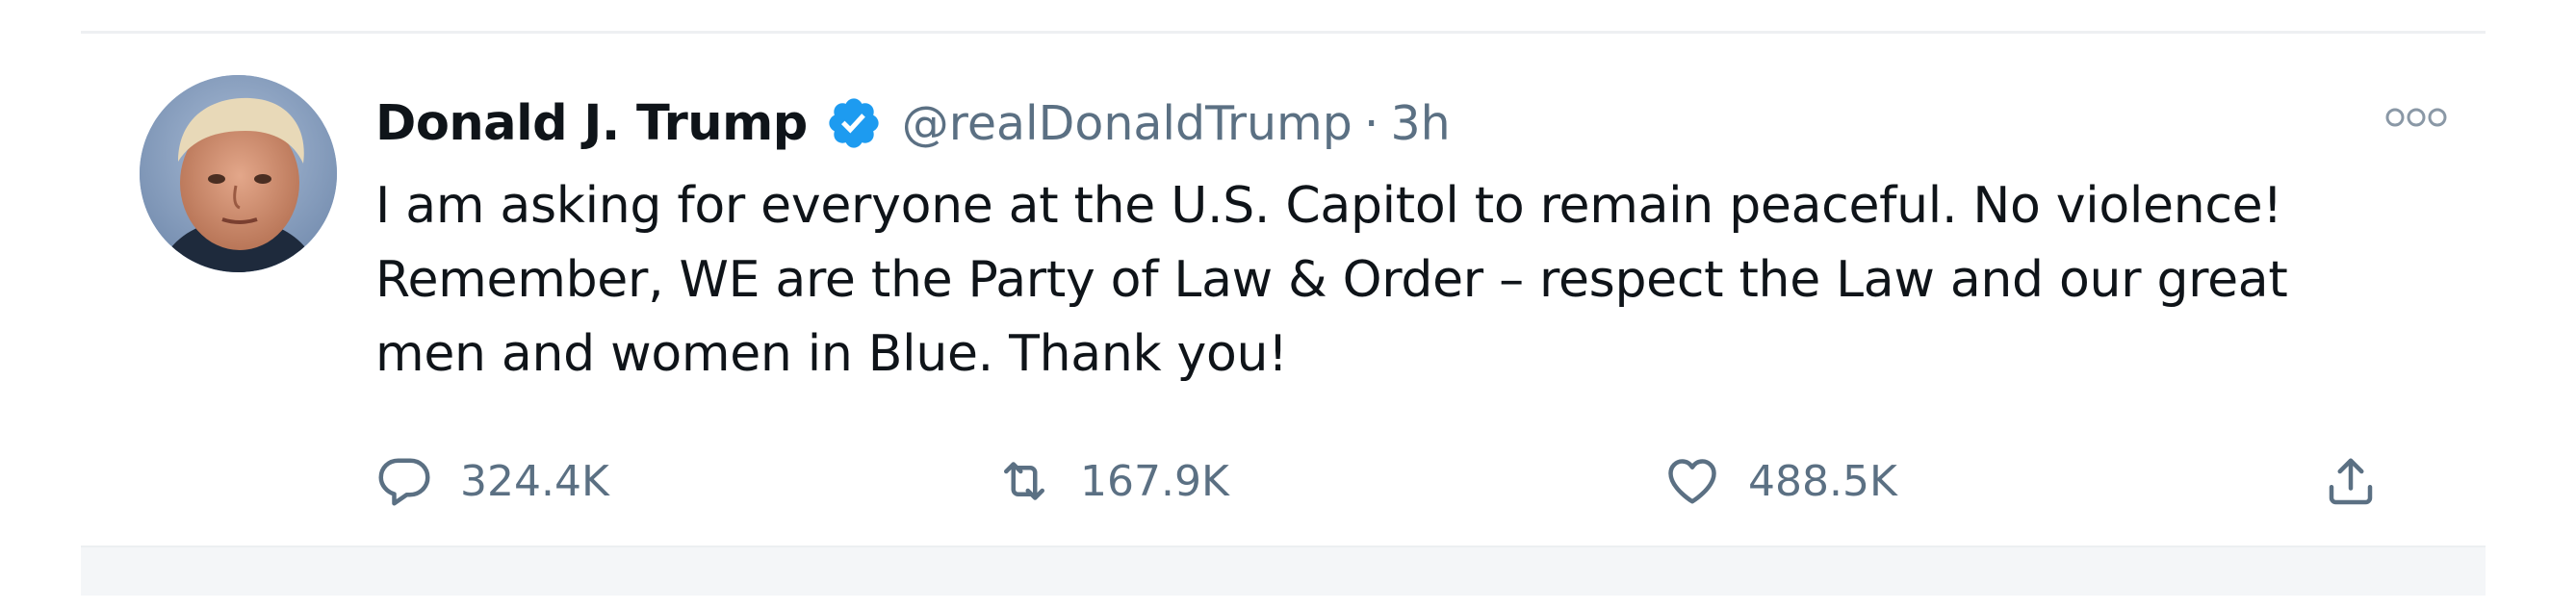 The image size is (2576, 609). Describe the element at coordinates (1692, 481) in the screenshot. I see `heart-icon` at that location.